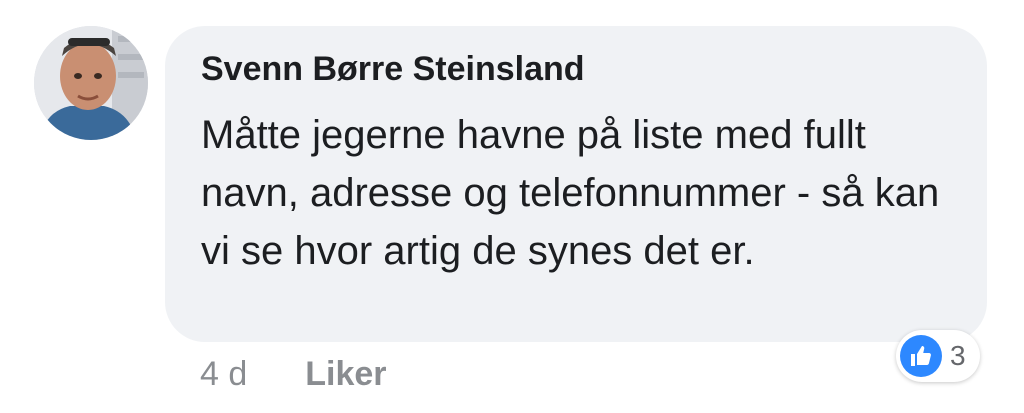 Image resolution: width=1024 pixels, height=413 pixels. I want to click on comment-actions: 4 d Liker, so click(293, 374).